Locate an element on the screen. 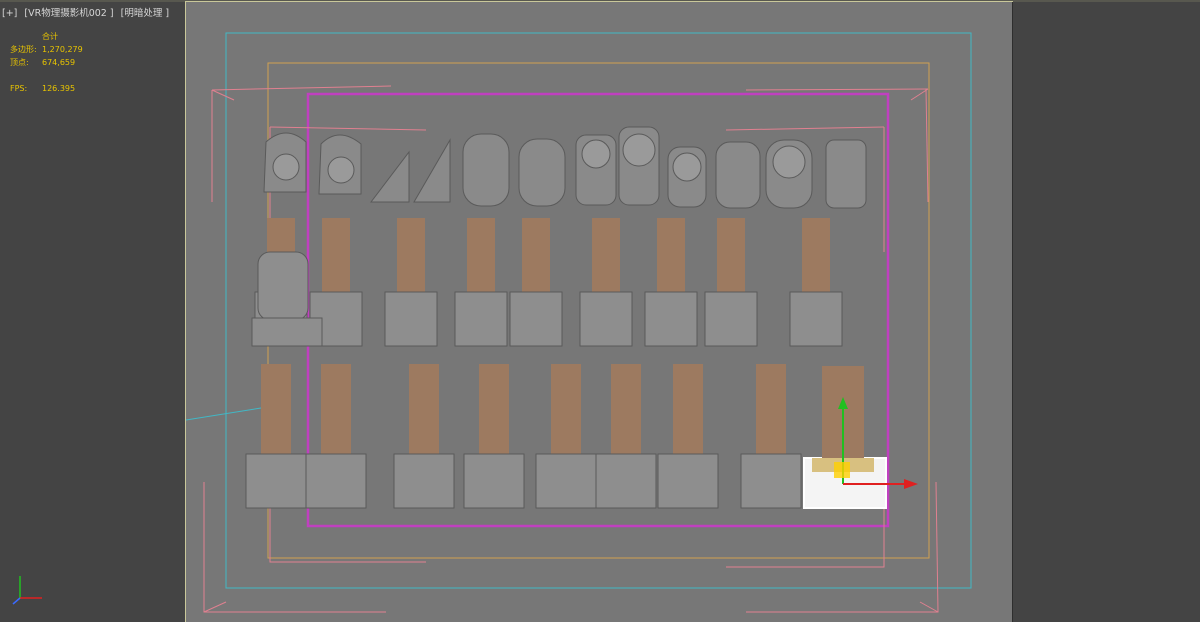 This screenshot has width=1200, height=622. stats-vert-label: 顶点: is located at coordinates (19, 62).